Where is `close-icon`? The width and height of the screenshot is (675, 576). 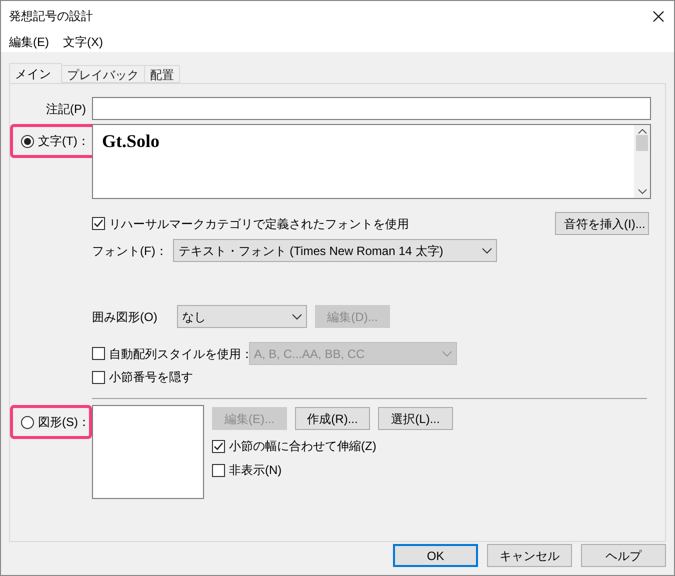
close-icon is located at coordinates (658, 16).